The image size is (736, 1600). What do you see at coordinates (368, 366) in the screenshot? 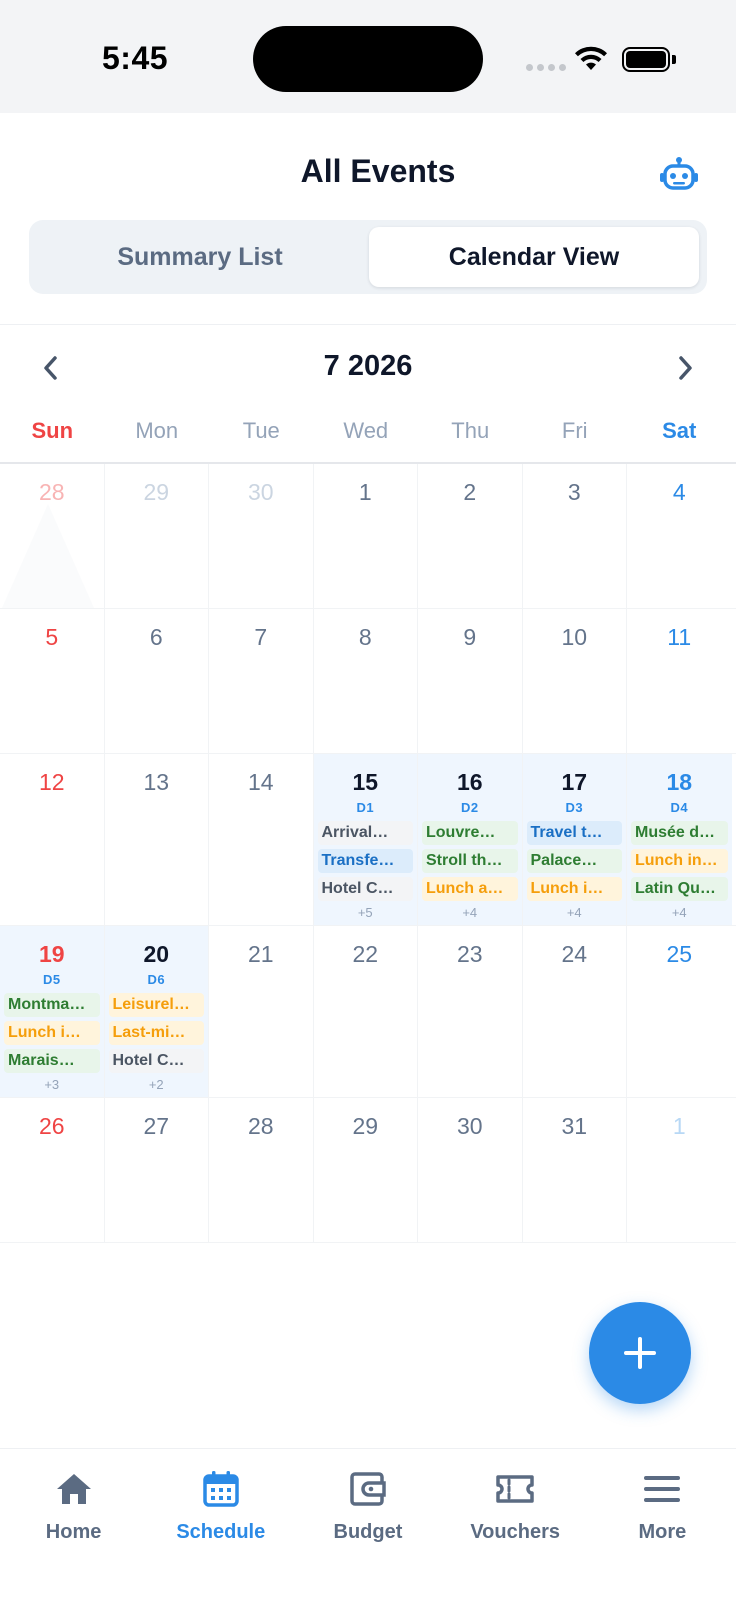
I see `month-label: 7 2026` at bounding box center [368, 366].